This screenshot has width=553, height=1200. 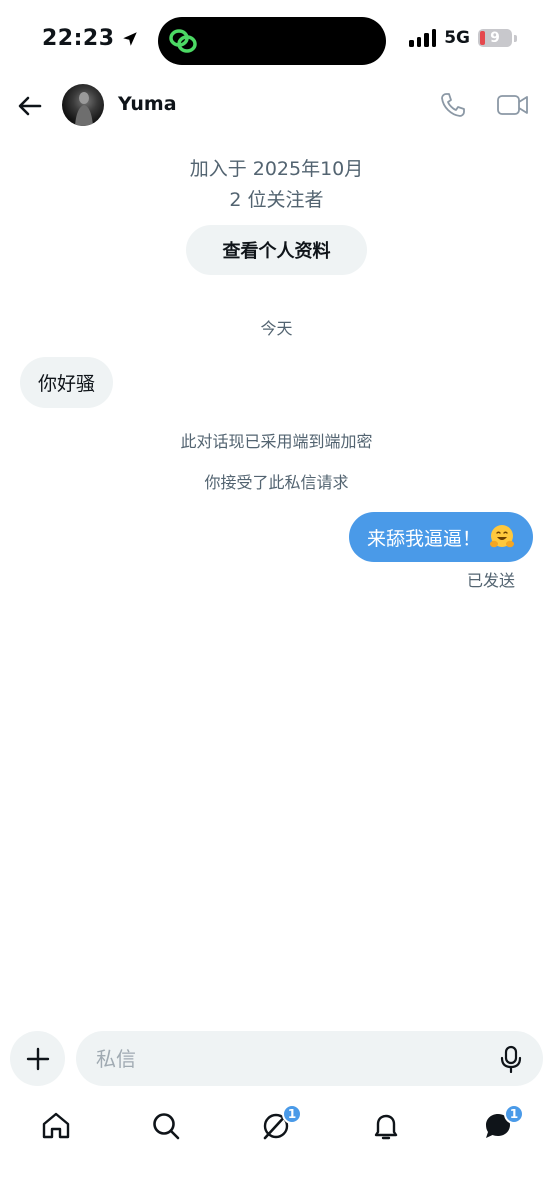 I want to click on status-indicators: 5G 9, so click(x=463, y=38).